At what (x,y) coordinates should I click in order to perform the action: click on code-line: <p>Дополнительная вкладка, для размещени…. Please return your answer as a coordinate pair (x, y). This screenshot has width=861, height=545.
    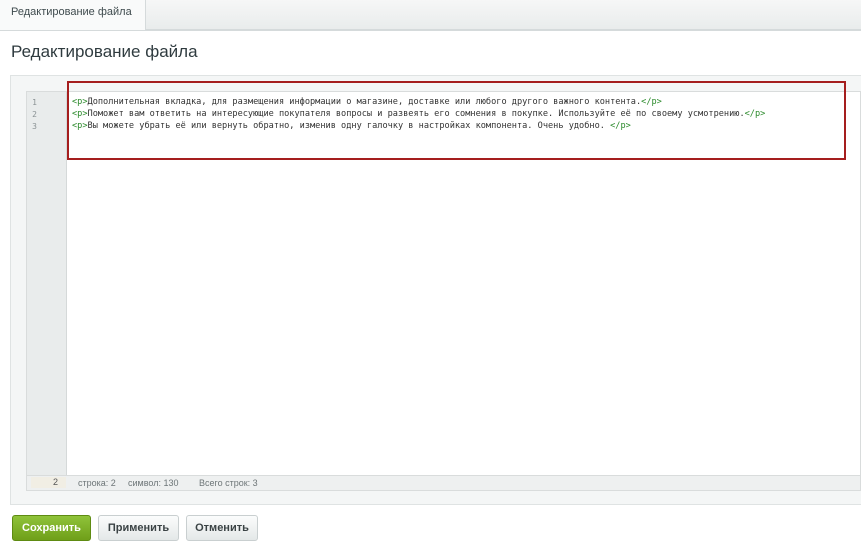
    Looking at the image, I should click on (367, 102).